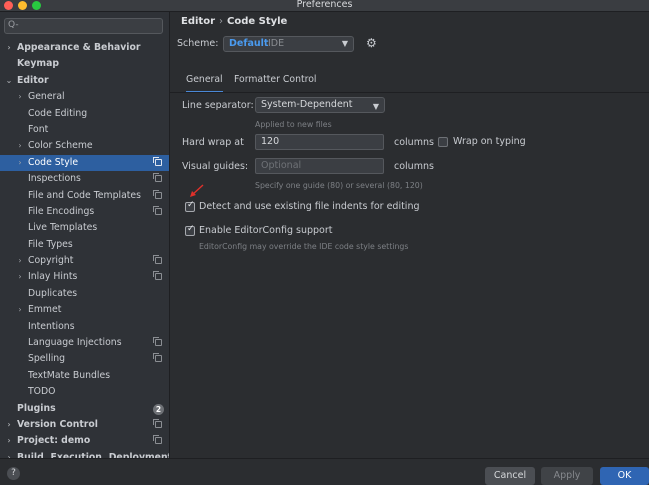 This screenshot has height=485, width=649. Describe the element at coordinates (266, 230) in the screenshot. I see `editorconfig-label: Enable EditorConfig support` at that location.